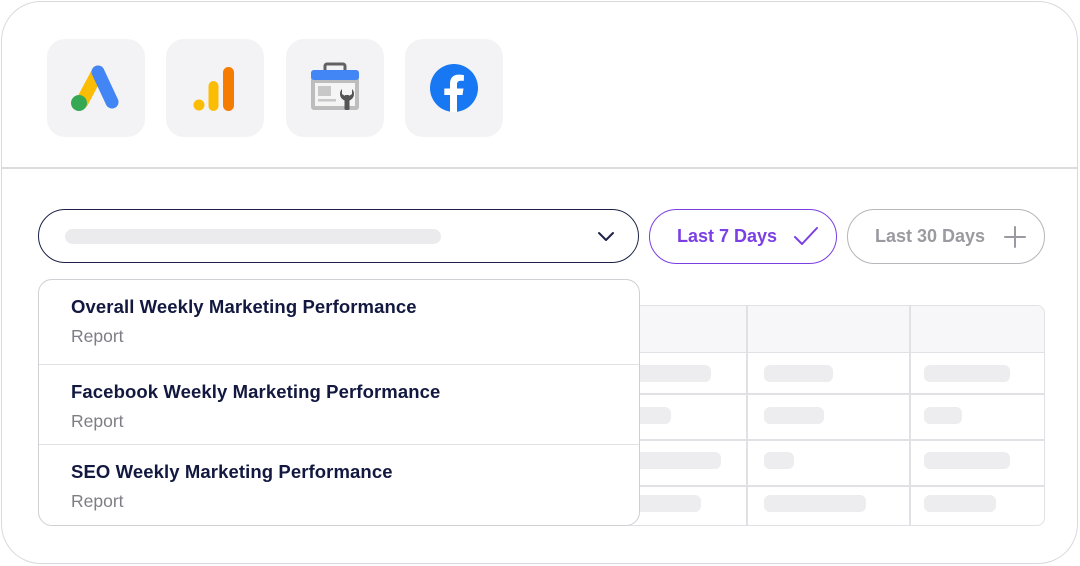 The image size is (1080, 566). I want to click on option-title: SEO Weekly Marketing Performance, so click(232, 471).